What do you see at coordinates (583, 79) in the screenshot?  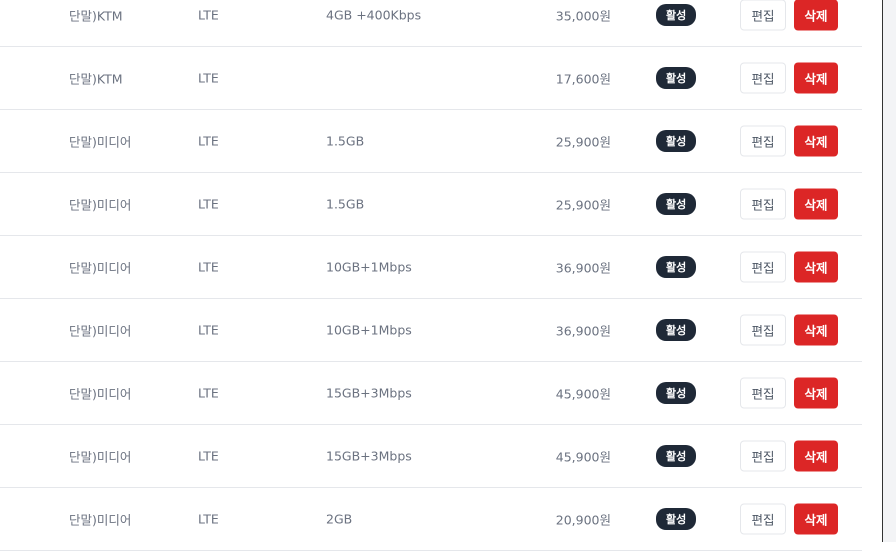 I see `price-cell: 17,600원` at bounding box center [583, 79].